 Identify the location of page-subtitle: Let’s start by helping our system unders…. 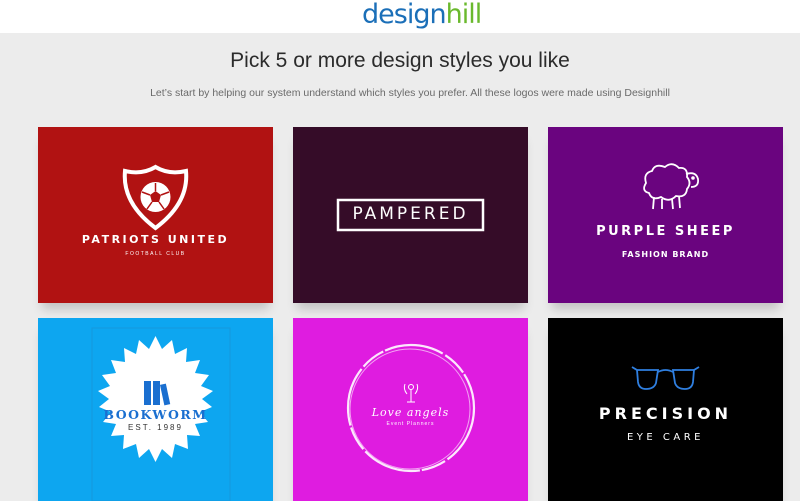
(410, 93).